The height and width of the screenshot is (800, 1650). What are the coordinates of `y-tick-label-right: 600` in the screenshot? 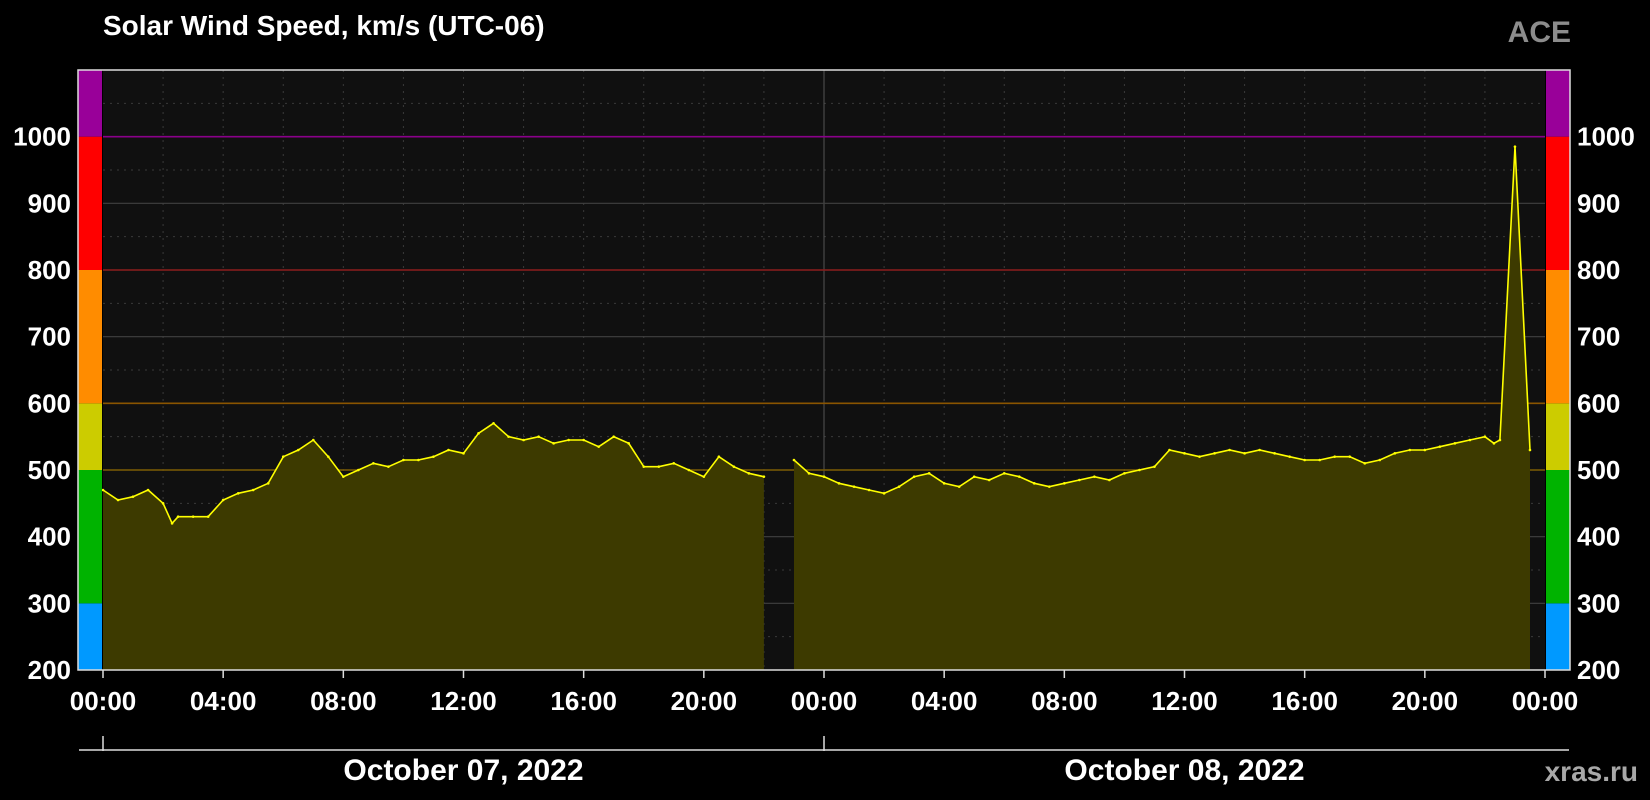 It's located at (1598, 403).